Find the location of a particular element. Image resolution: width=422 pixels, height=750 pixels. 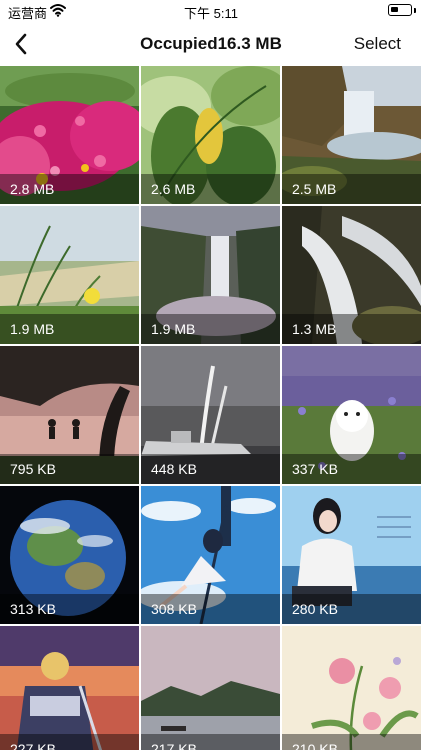

photo-cell: 308 KB is located at coordinates (210, 555).